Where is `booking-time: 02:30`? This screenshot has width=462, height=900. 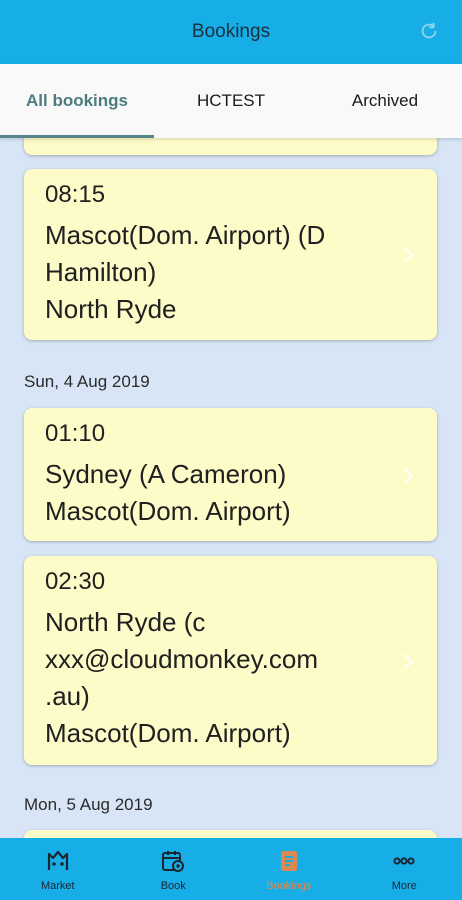 booking-time: 02:30 is located at coordinates (75, 581).